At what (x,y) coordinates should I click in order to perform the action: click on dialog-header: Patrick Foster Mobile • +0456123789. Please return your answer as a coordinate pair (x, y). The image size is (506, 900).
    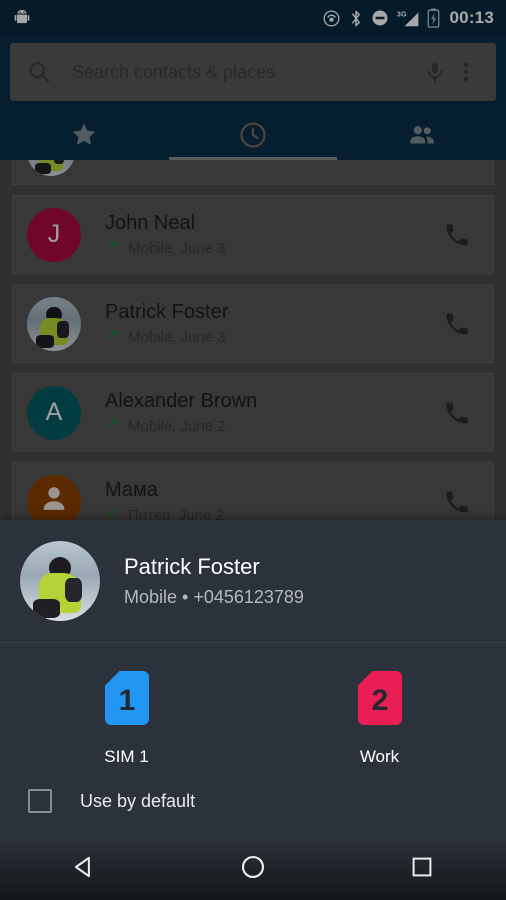
    Looking at the image, I should click on (253, 581).